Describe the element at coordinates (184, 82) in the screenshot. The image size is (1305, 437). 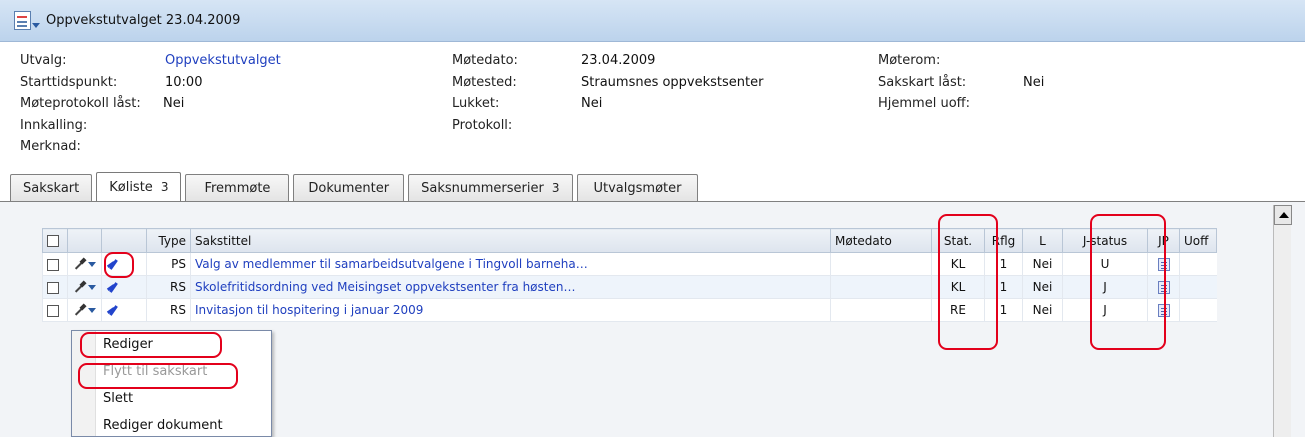
I see `starttidspunkt-value: 10:00` at that location.